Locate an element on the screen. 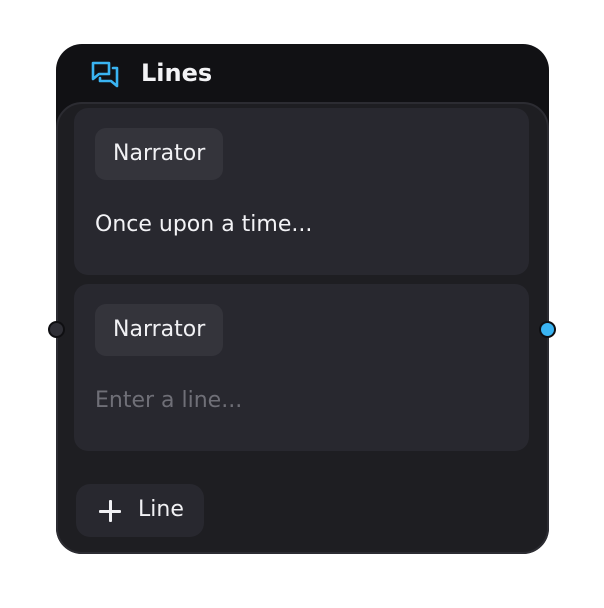 This screenshot has width=604, height=608. output-port is located at coordinates (547, 329).